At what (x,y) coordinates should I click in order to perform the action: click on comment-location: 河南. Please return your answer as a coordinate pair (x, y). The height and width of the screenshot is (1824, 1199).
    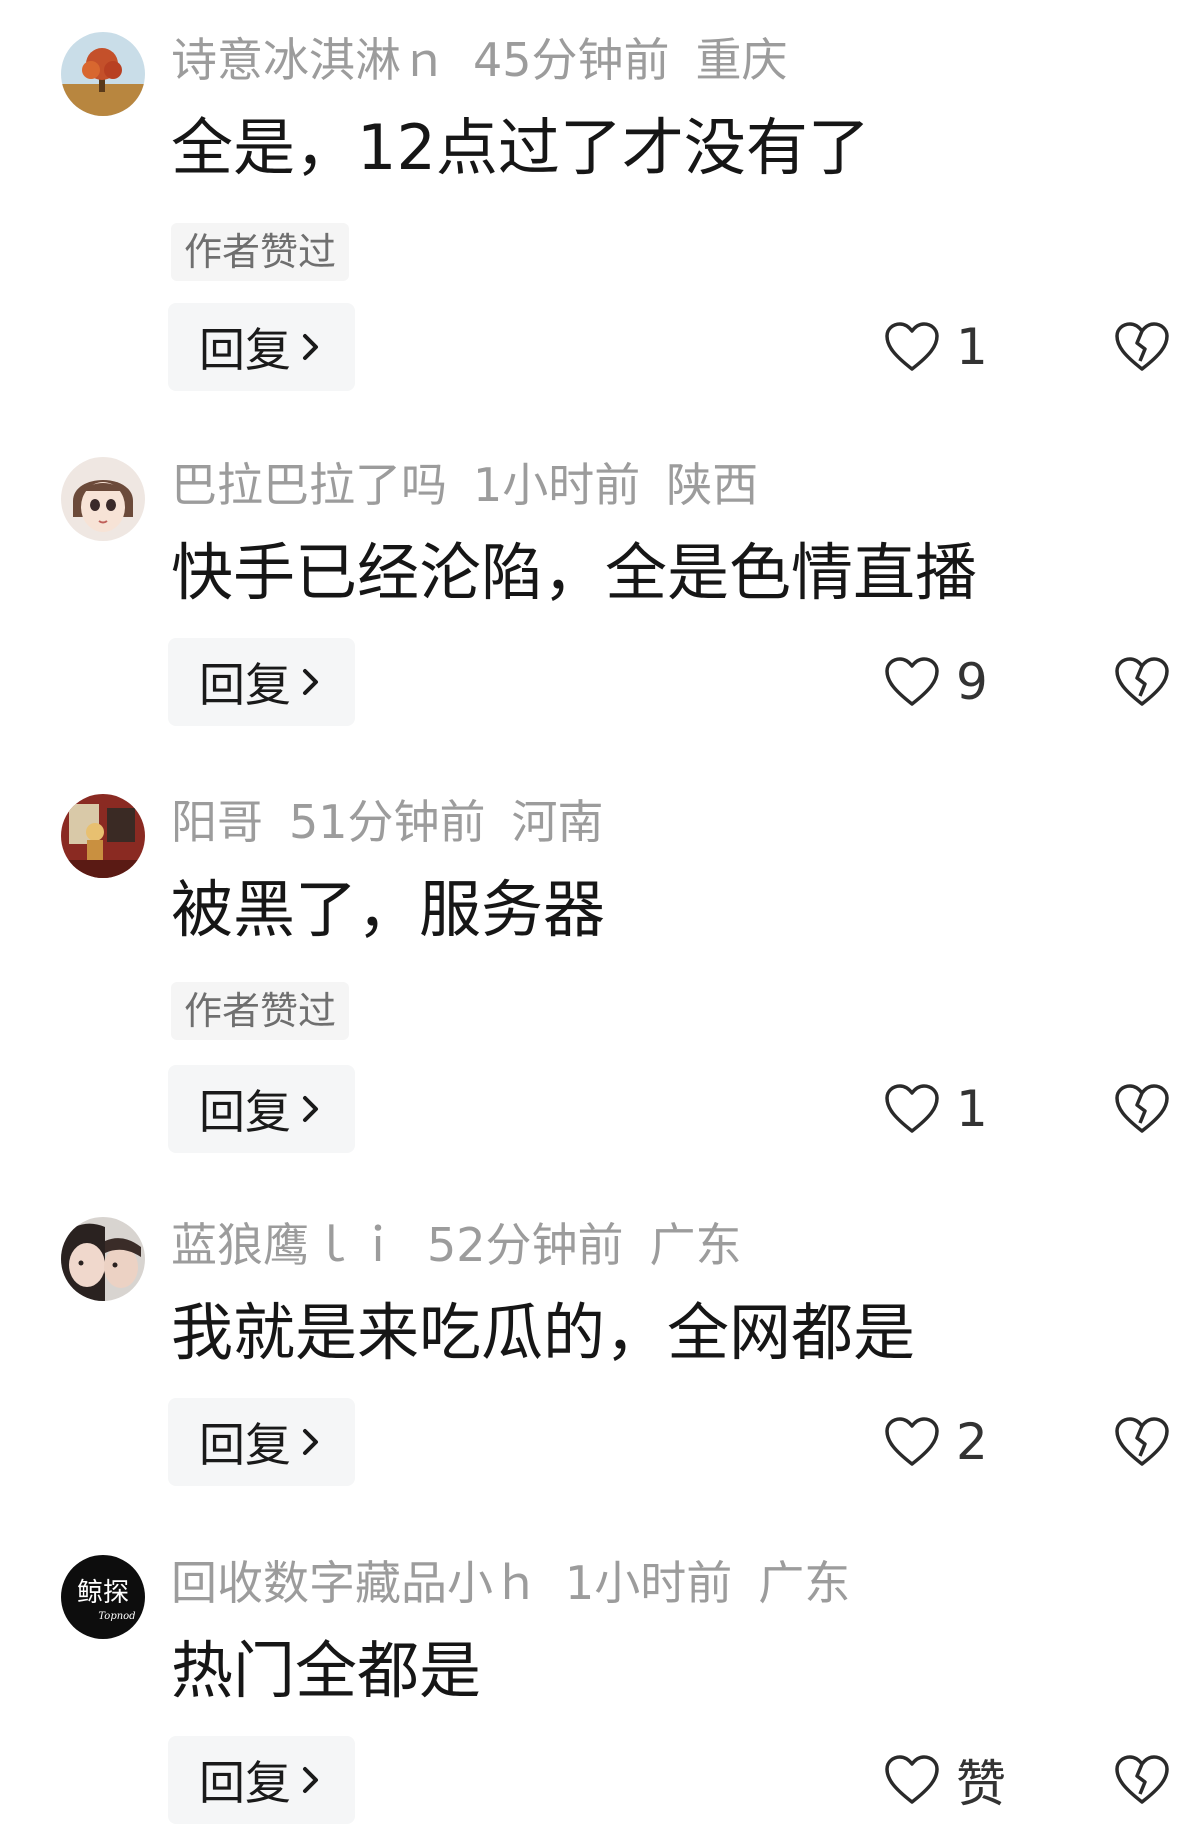
    Looking at the image, I should click on (557, 822).